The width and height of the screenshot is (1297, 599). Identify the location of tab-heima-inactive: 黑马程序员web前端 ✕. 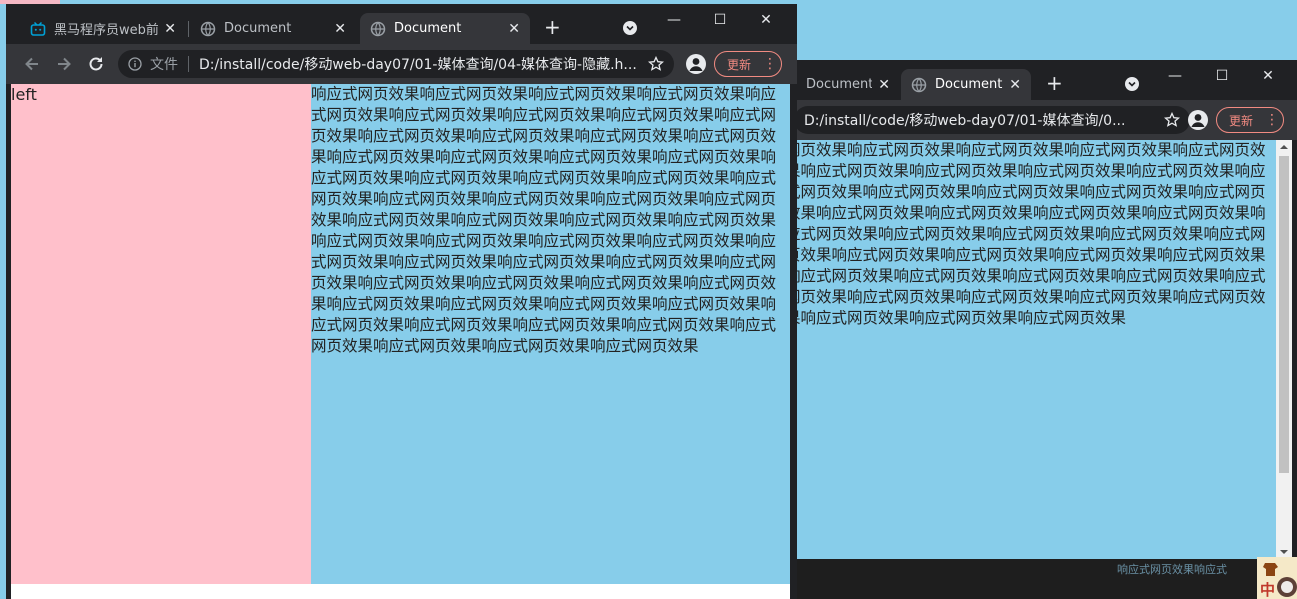
(103, 28).